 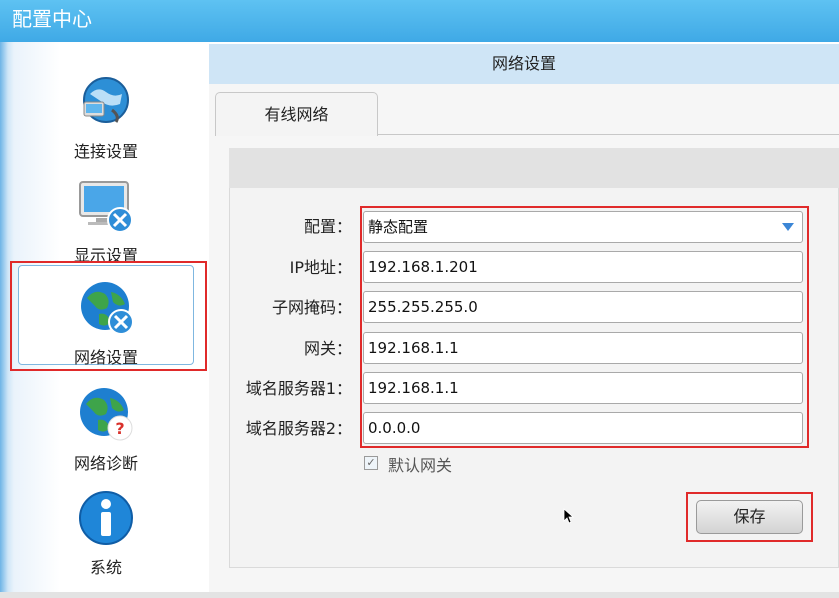 What do you see at coordinates (327, 226) in the screenshot?
I see `mode-label: 配置：` at bounding box center [327, 226].